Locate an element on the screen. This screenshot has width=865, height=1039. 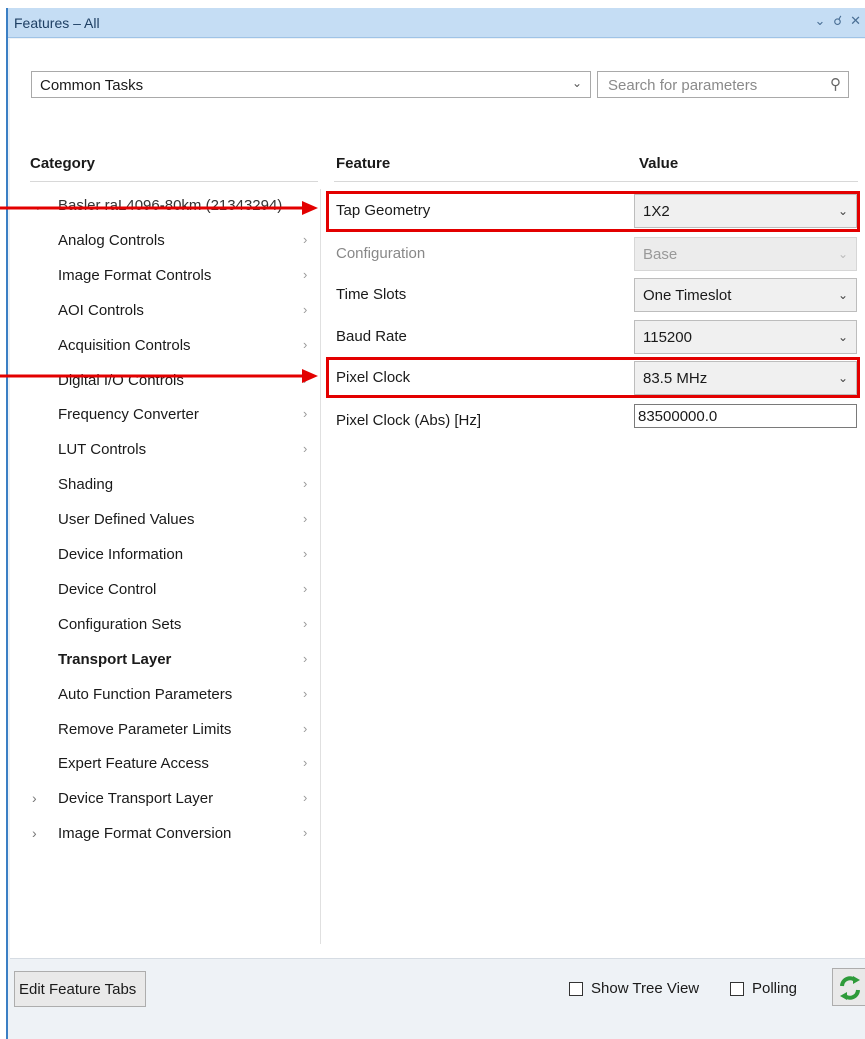
feature-header: Feature is located at coordinates (363, 163).